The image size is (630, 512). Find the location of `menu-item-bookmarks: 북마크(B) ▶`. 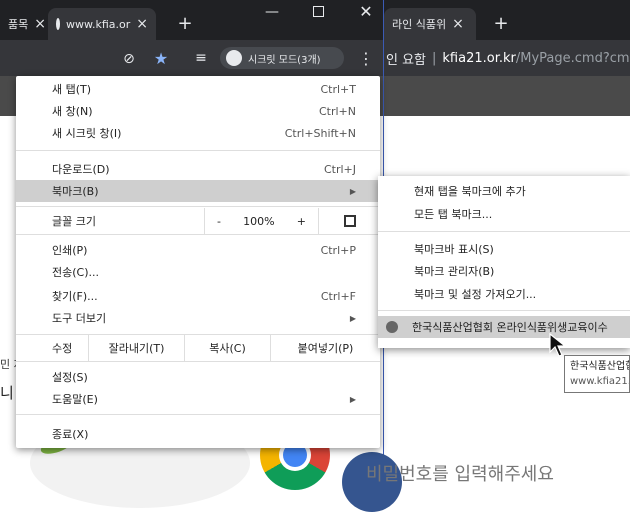

menu-item-bookmarks: 북마크(B) ▶ is located at coordinates (198, 191).